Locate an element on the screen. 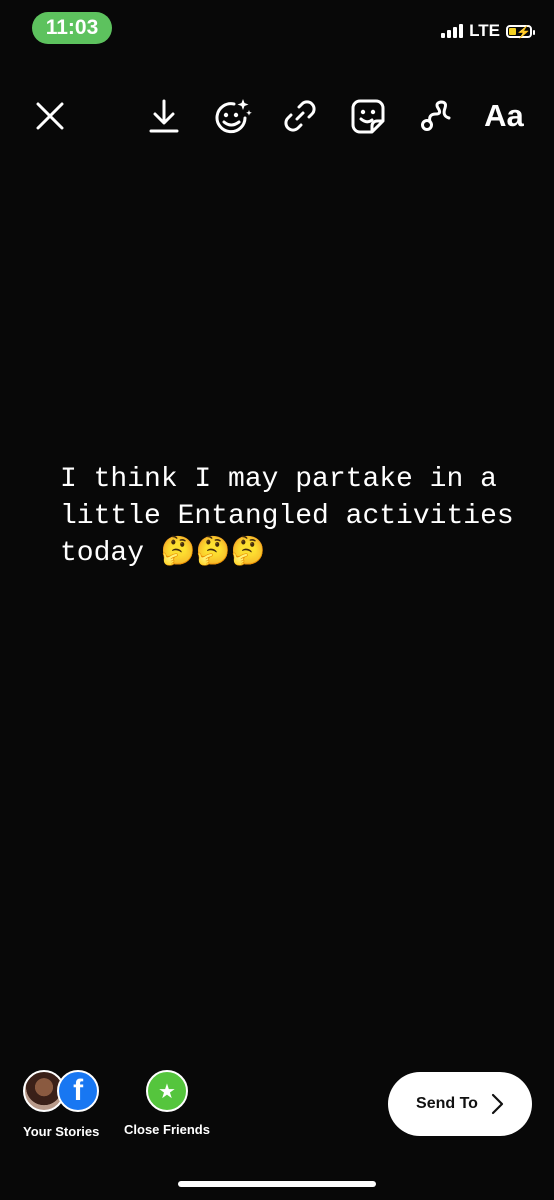  text-tool-button: Aa is located at coordinates (504, 116).